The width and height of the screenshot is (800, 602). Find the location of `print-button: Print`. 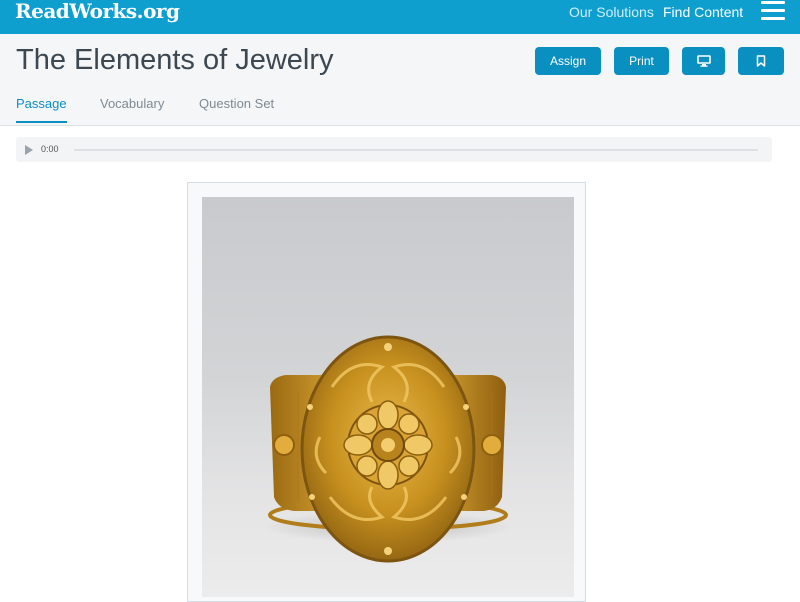

print-button: Print is located at coordinates (641, 61).